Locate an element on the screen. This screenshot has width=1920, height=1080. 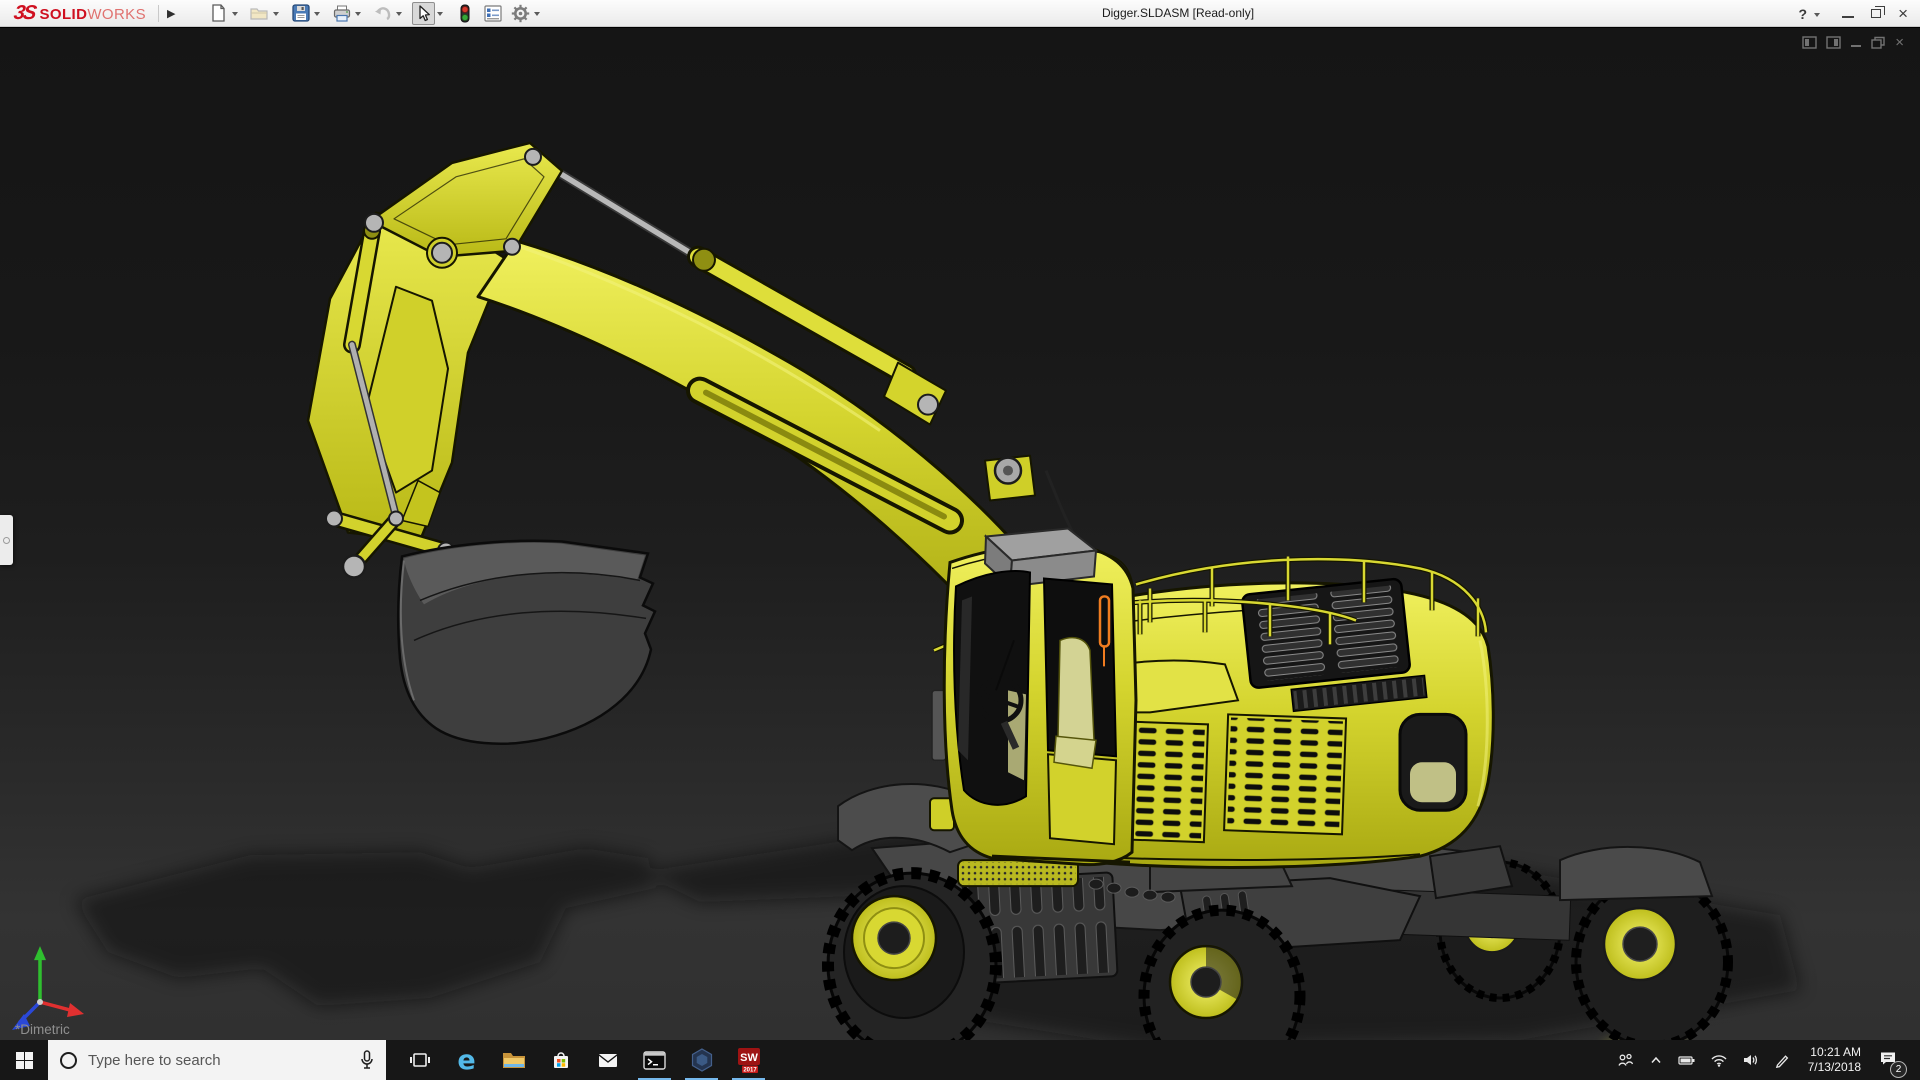
solidworks-app-button: SW 2017 is located at coordinates (748, 1060).